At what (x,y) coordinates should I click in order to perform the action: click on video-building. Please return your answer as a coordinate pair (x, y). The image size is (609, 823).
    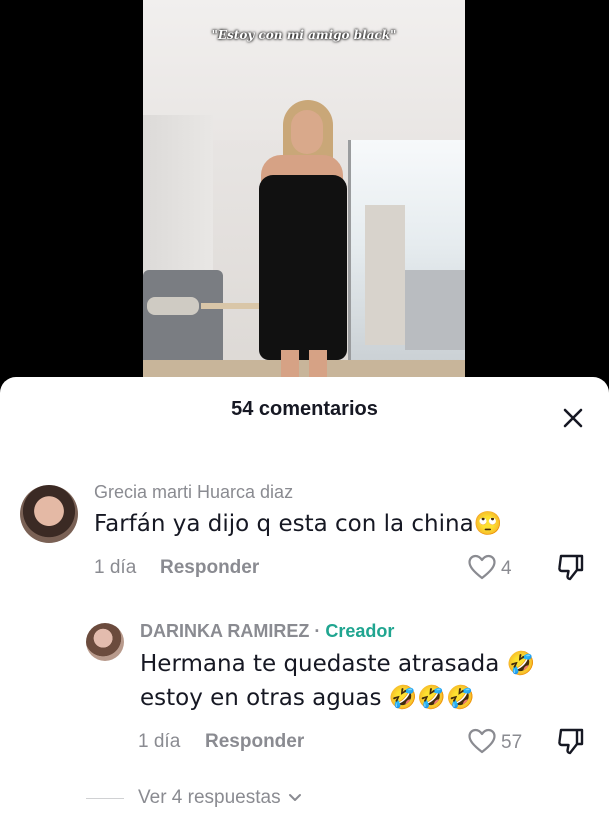
    Looking at the image, I should click on (385, 275).